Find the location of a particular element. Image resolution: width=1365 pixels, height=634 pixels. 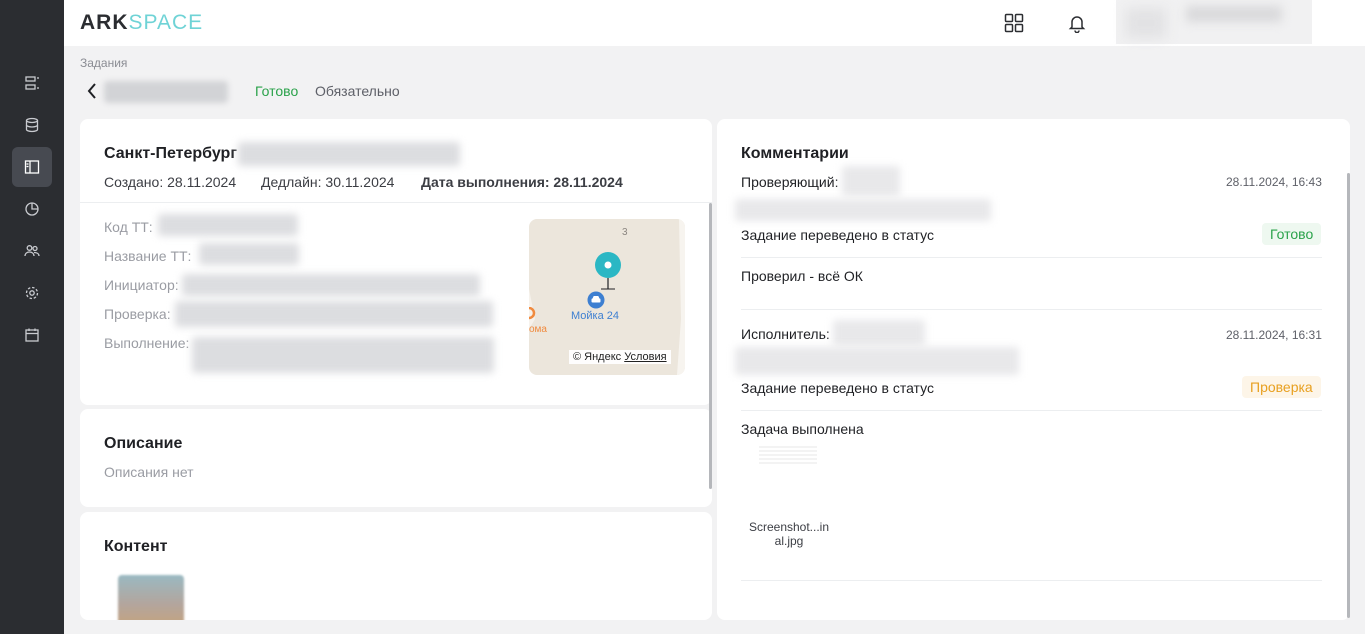

gear-icon is located at coordinates (32, 293).